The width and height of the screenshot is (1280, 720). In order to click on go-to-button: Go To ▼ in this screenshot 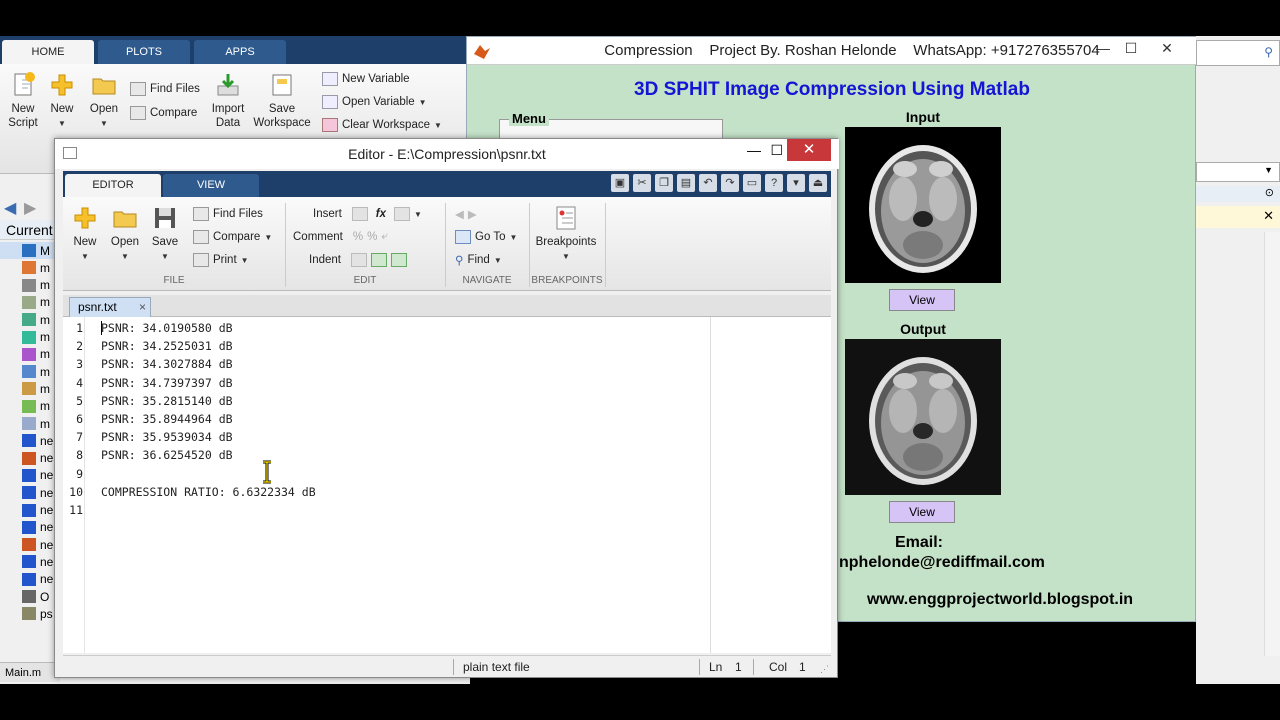, I will do `click(486, 237)`.